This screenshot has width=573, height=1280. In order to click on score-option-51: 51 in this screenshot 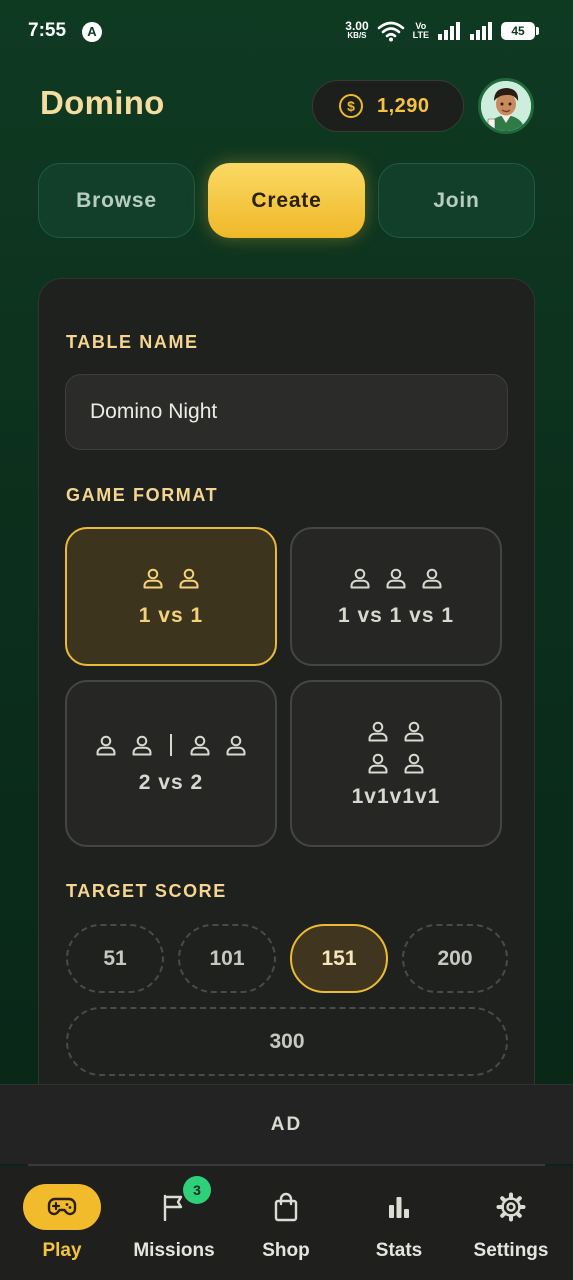, I will do `click(115, 958)`.